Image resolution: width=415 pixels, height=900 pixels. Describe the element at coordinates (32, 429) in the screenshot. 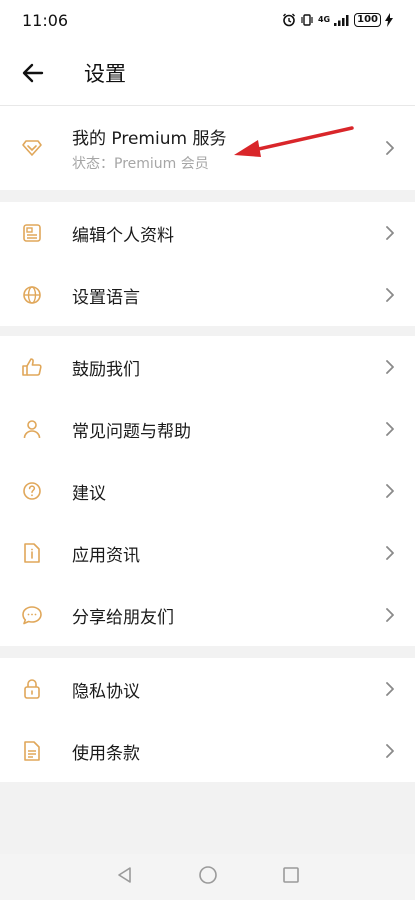

I see `person-icon` at that location.